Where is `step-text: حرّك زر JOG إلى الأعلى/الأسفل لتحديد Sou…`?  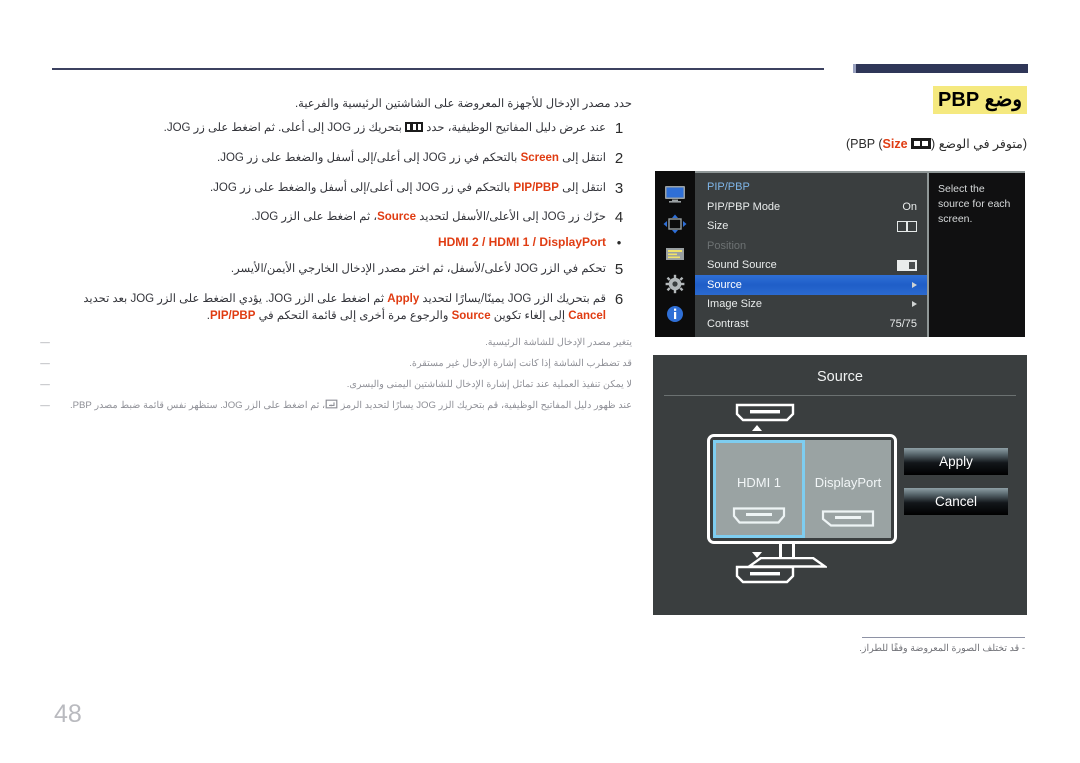 step-text: حرّك زر JOG إلى الأعلى/الأسفل لتحديد Sou… is located at coordinates (323, 217).